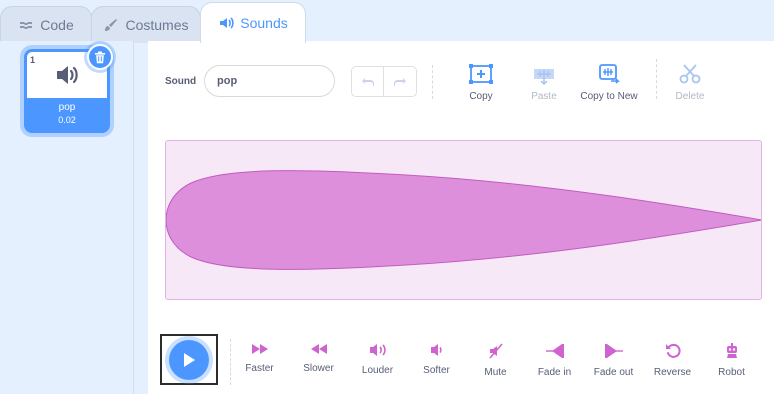 This screenshot has height=394, width=774. I want to click on sound-item-duration: 0.02, so click(67, 120).